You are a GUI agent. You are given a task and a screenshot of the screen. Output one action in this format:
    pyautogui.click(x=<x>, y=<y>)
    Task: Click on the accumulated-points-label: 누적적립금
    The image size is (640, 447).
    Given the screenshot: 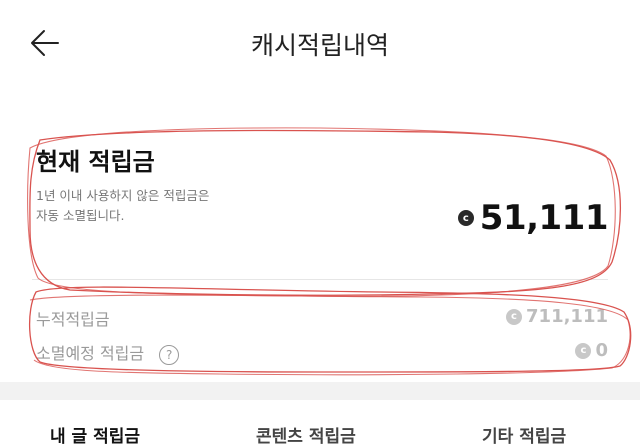 What is the action you would take?
    pyautogui.click(x=73, y=319)
    